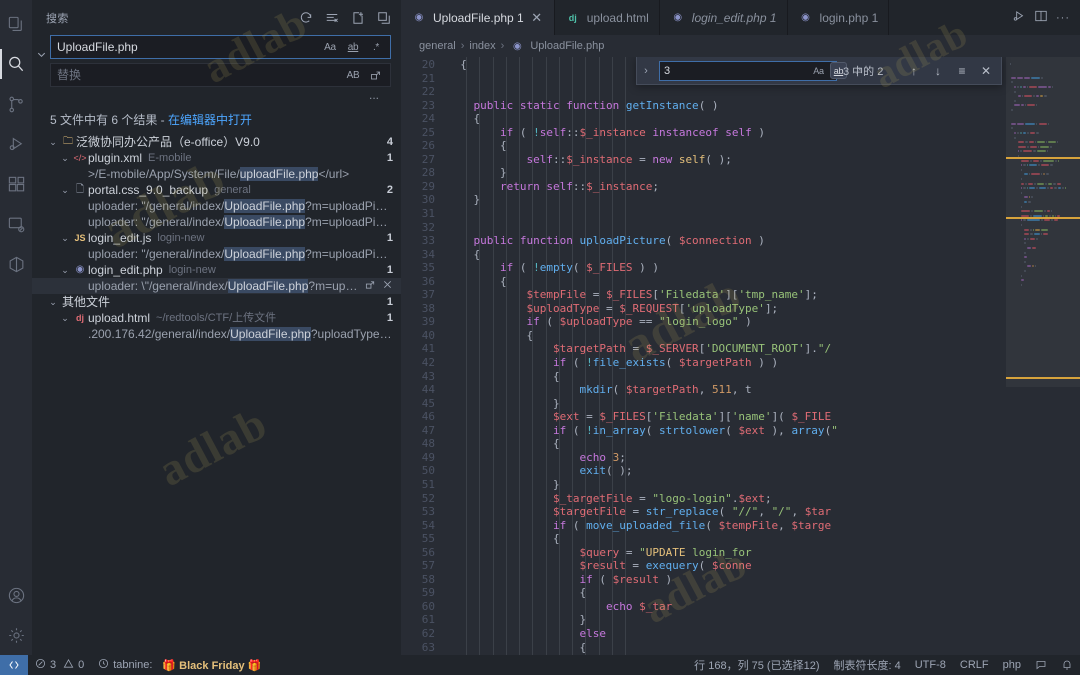 The image size is (1080, 675). Describe the element at coordinates (353, 75) in the screenshot. I see `preserve-case-toggle: AB` at that location.